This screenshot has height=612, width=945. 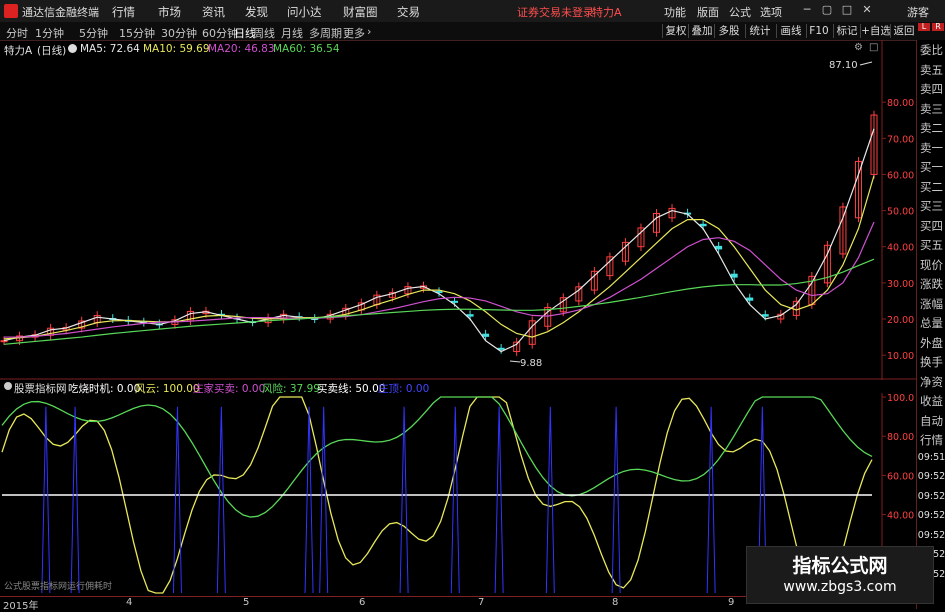 What do you see at coordinates (931, 245) in the screenshot?
I see `panel-item: 买五` at bounding box center [931, 245].